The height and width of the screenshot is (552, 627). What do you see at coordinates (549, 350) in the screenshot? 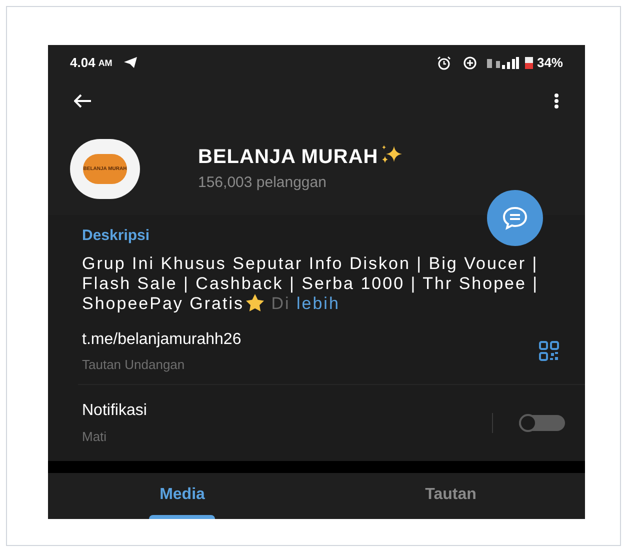
I see `qr-code-icon` at bounding box center [549, 350].